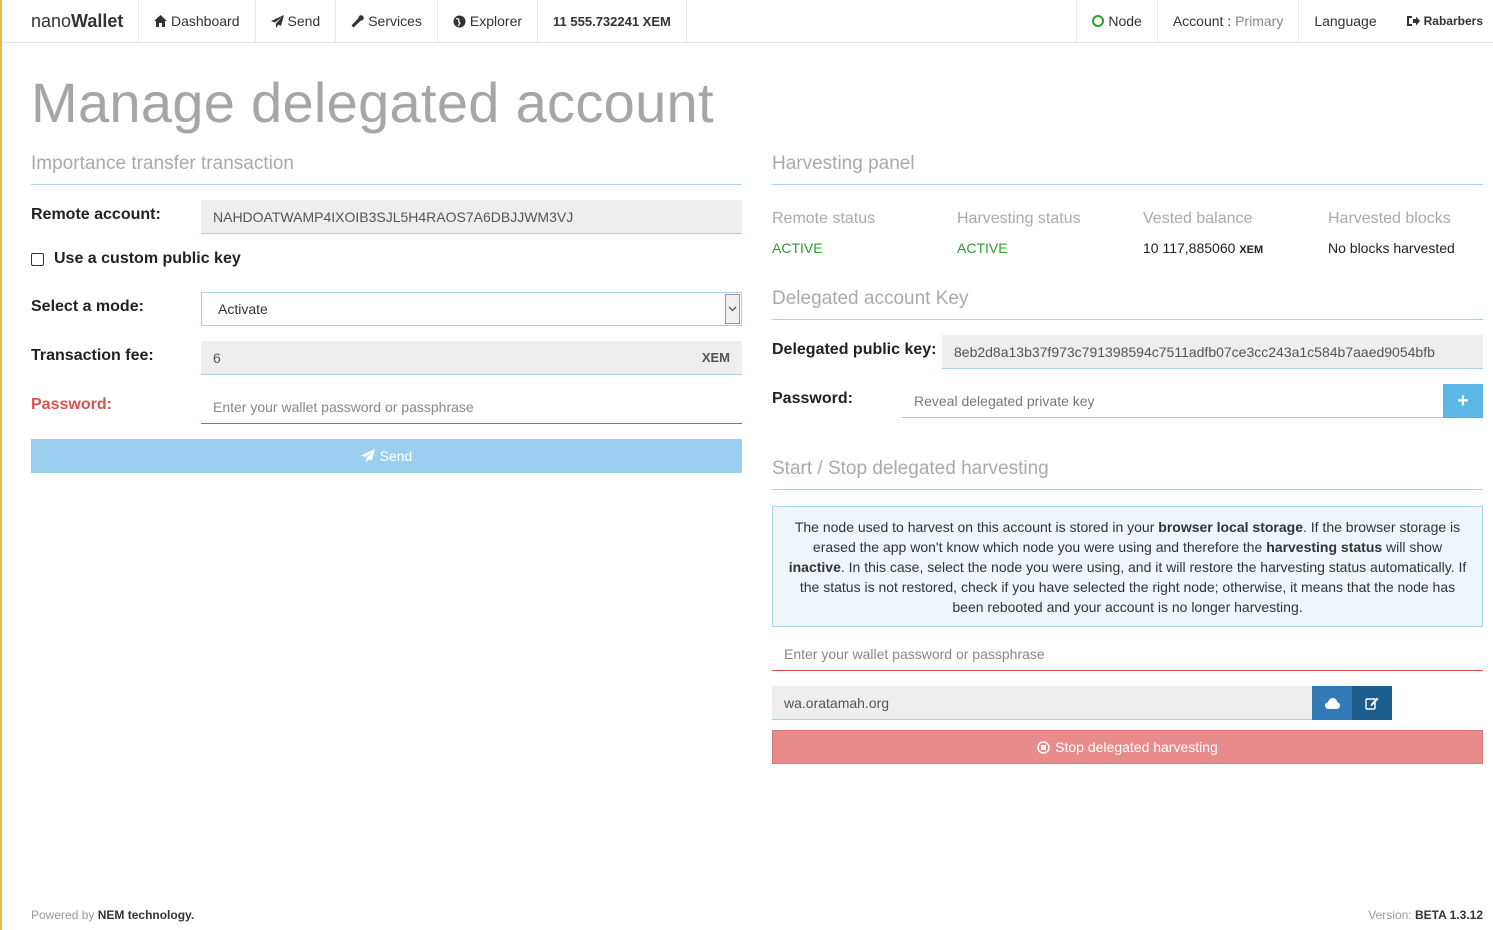 The height and width of the screenshot is (930, 1493). What do you see at coordinates (71, 404) in the screenshot?
I see `password-label: Password:` at bounding box center [71, 404].